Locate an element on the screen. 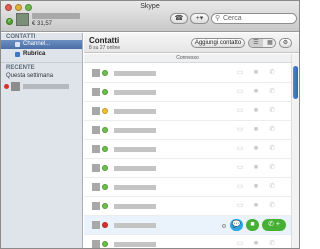 The image size is (320, 249). grid-view-icon: ▦ is located at coordinates (269, 43).